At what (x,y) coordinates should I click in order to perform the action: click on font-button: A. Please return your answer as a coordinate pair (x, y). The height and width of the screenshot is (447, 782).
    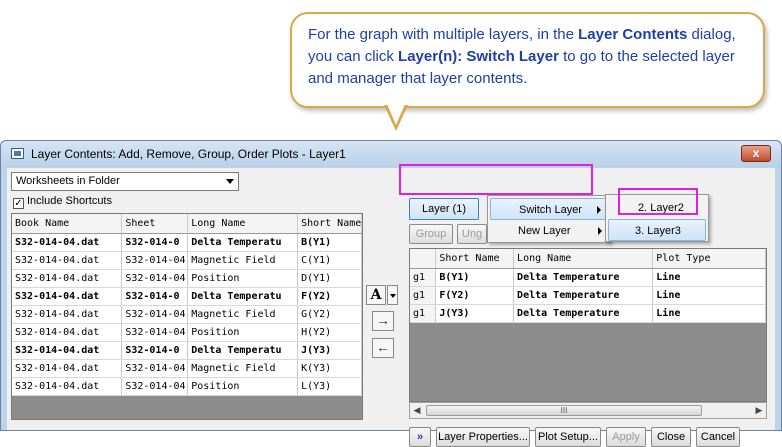
    Looking at the image, I should click on (376, 295).